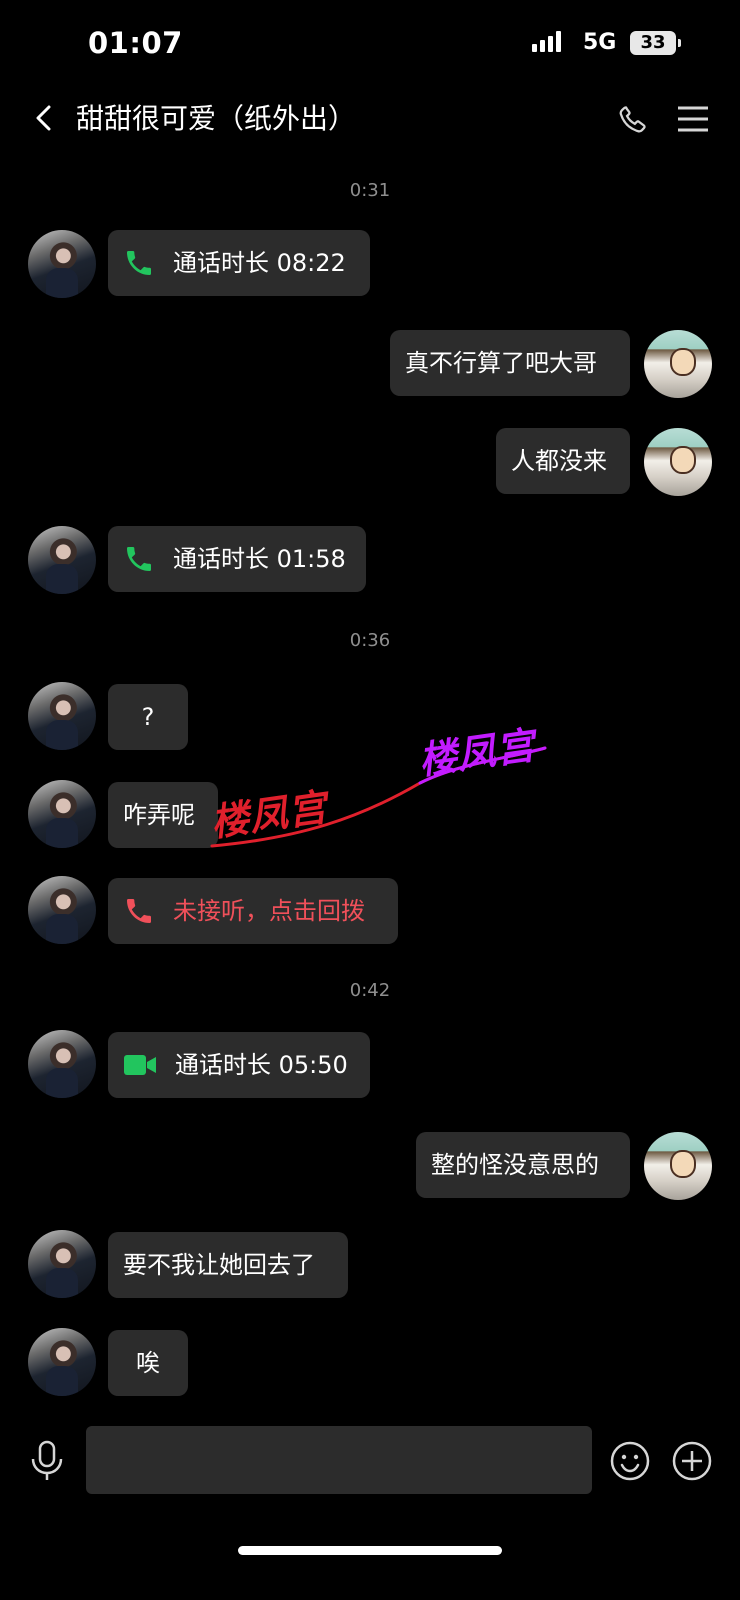 This screenshot has width=740, height=1600. Describe the element at coordinates (259, 559) in the screenshot. I see `call-duration-text: 通话时长 01:58` at that location.